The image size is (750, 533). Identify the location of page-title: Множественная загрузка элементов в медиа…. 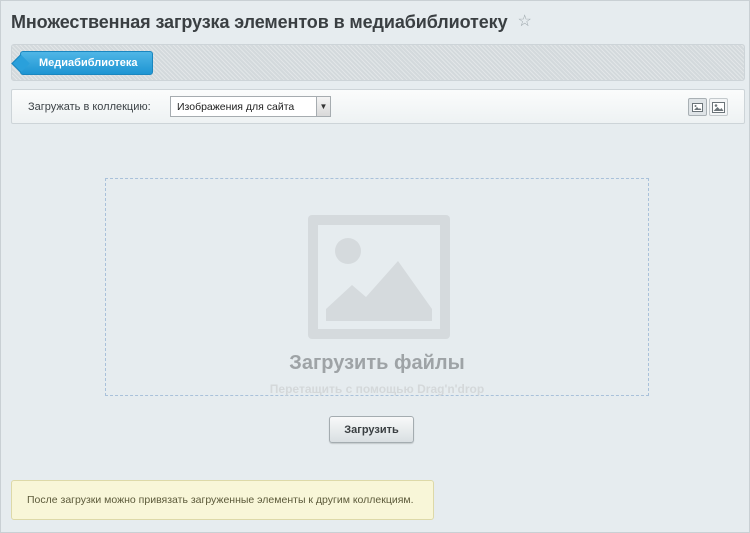
(259, 21).